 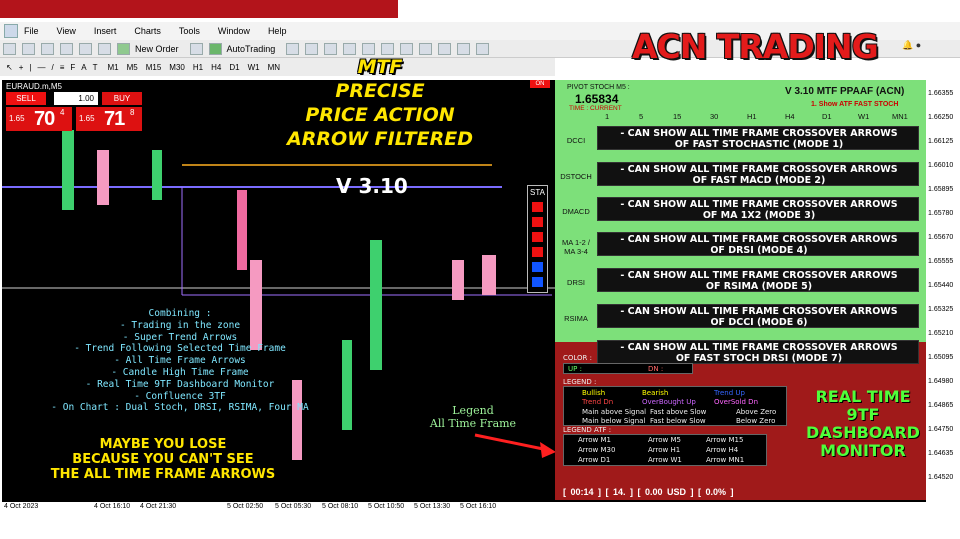 What do you see at coordinates (198, 67) in the screenshot?
I see `tf-h1: H1` at bounding box center [198, 67].